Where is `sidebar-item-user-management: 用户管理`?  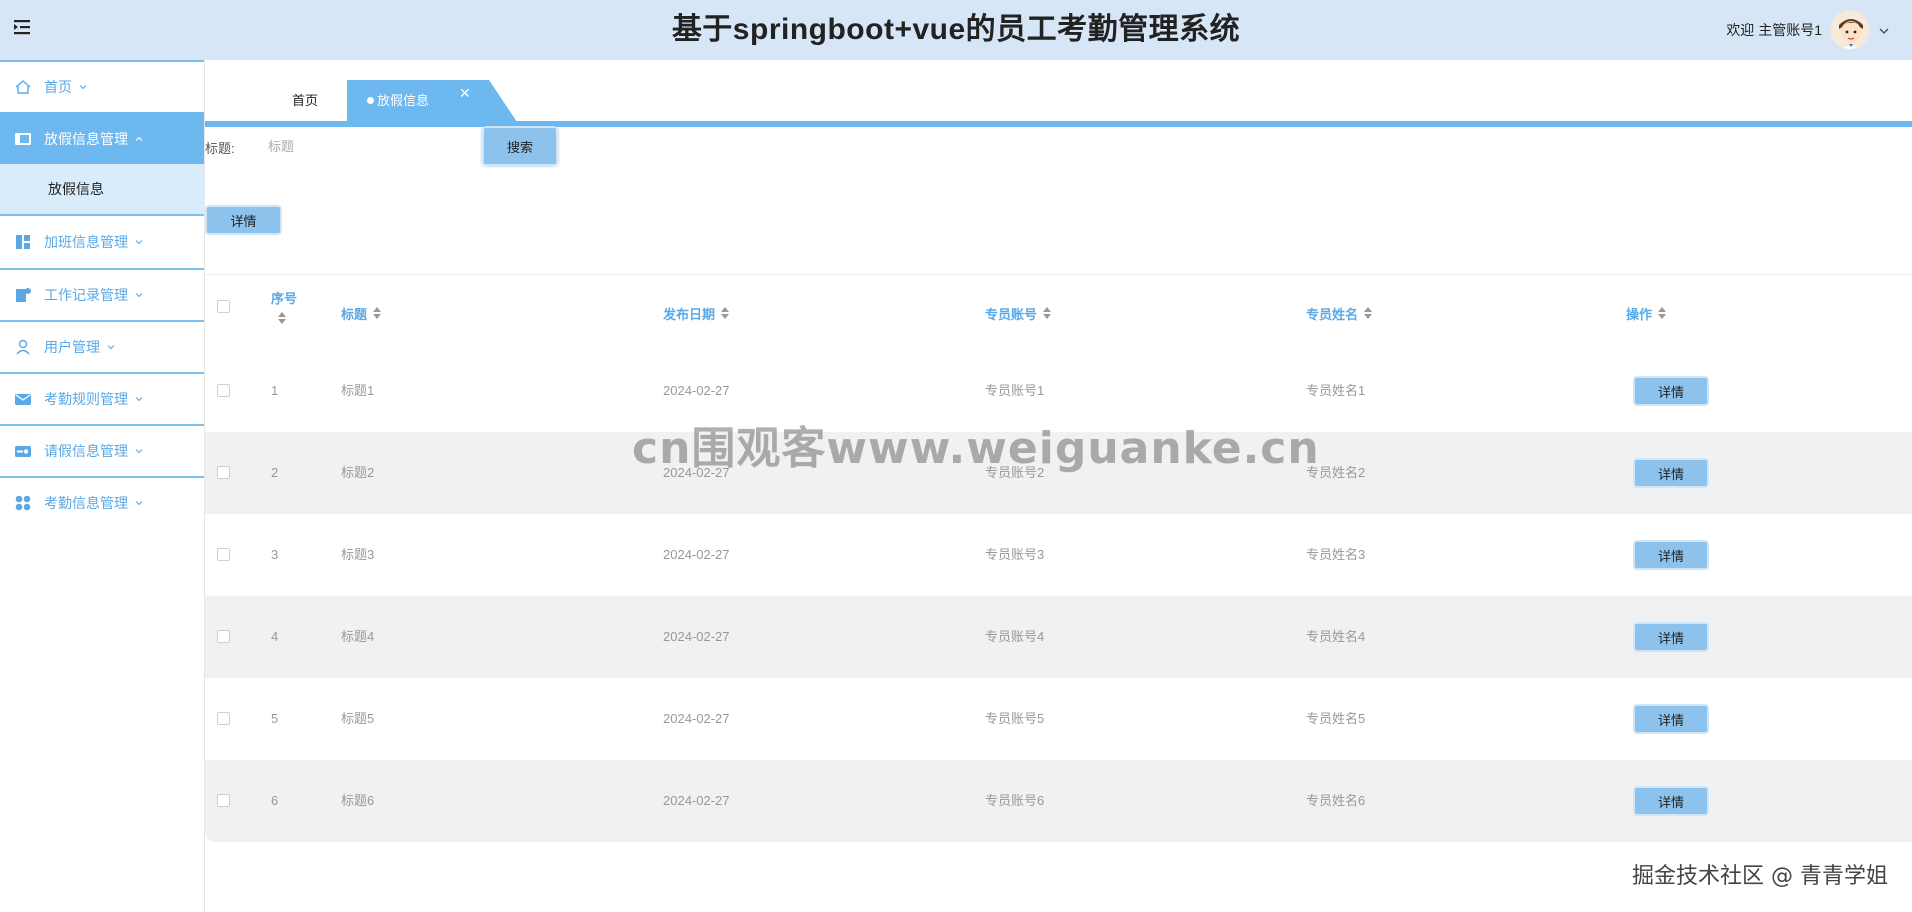 sidebar-item-user-management: 用户管理 is located at coordinates (102, 346).